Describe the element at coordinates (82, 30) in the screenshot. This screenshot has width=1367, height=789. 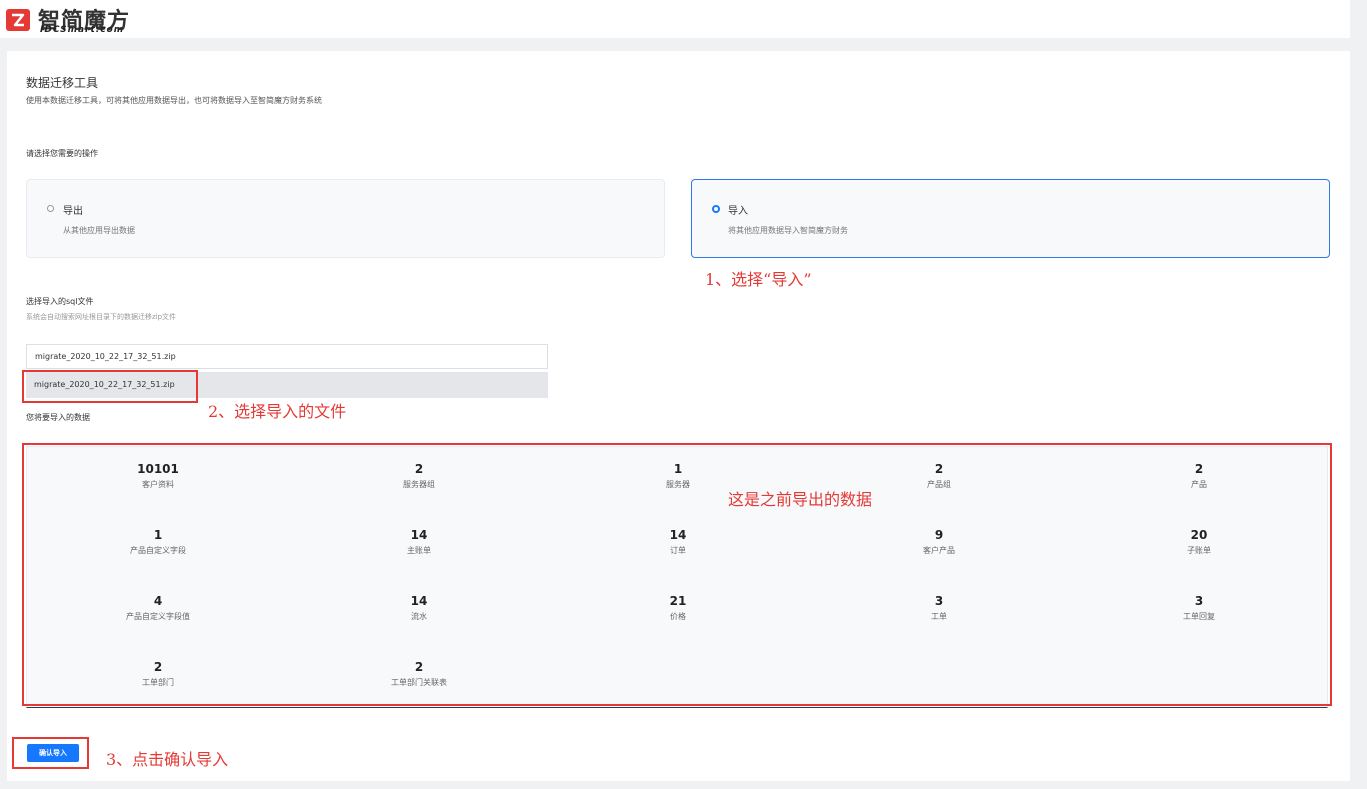
I see `logo-subtext: IDCSmart.com` at that location.